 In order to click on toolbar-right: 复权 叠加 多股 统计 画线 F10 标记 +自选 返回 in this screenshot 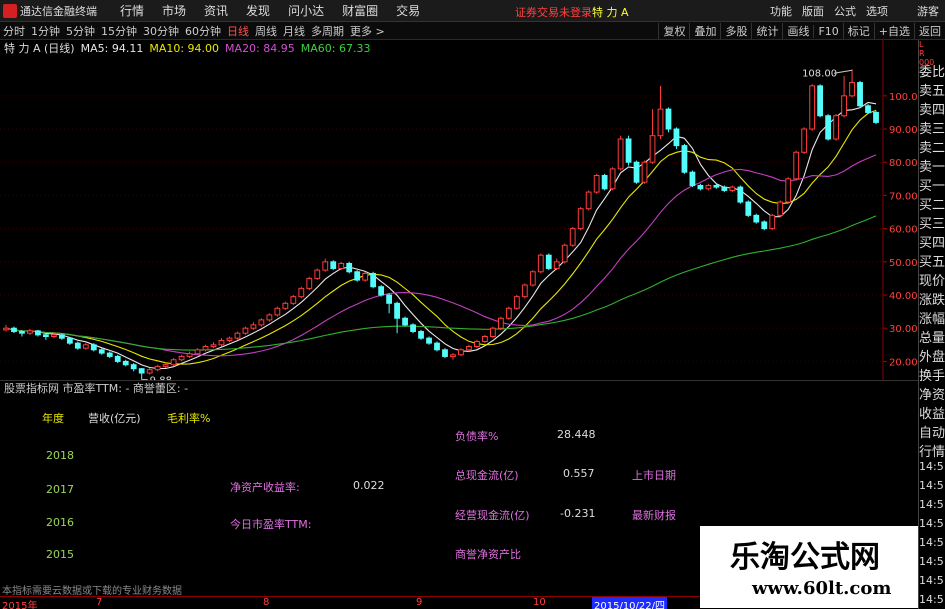, I will do `click(801, 31)`.